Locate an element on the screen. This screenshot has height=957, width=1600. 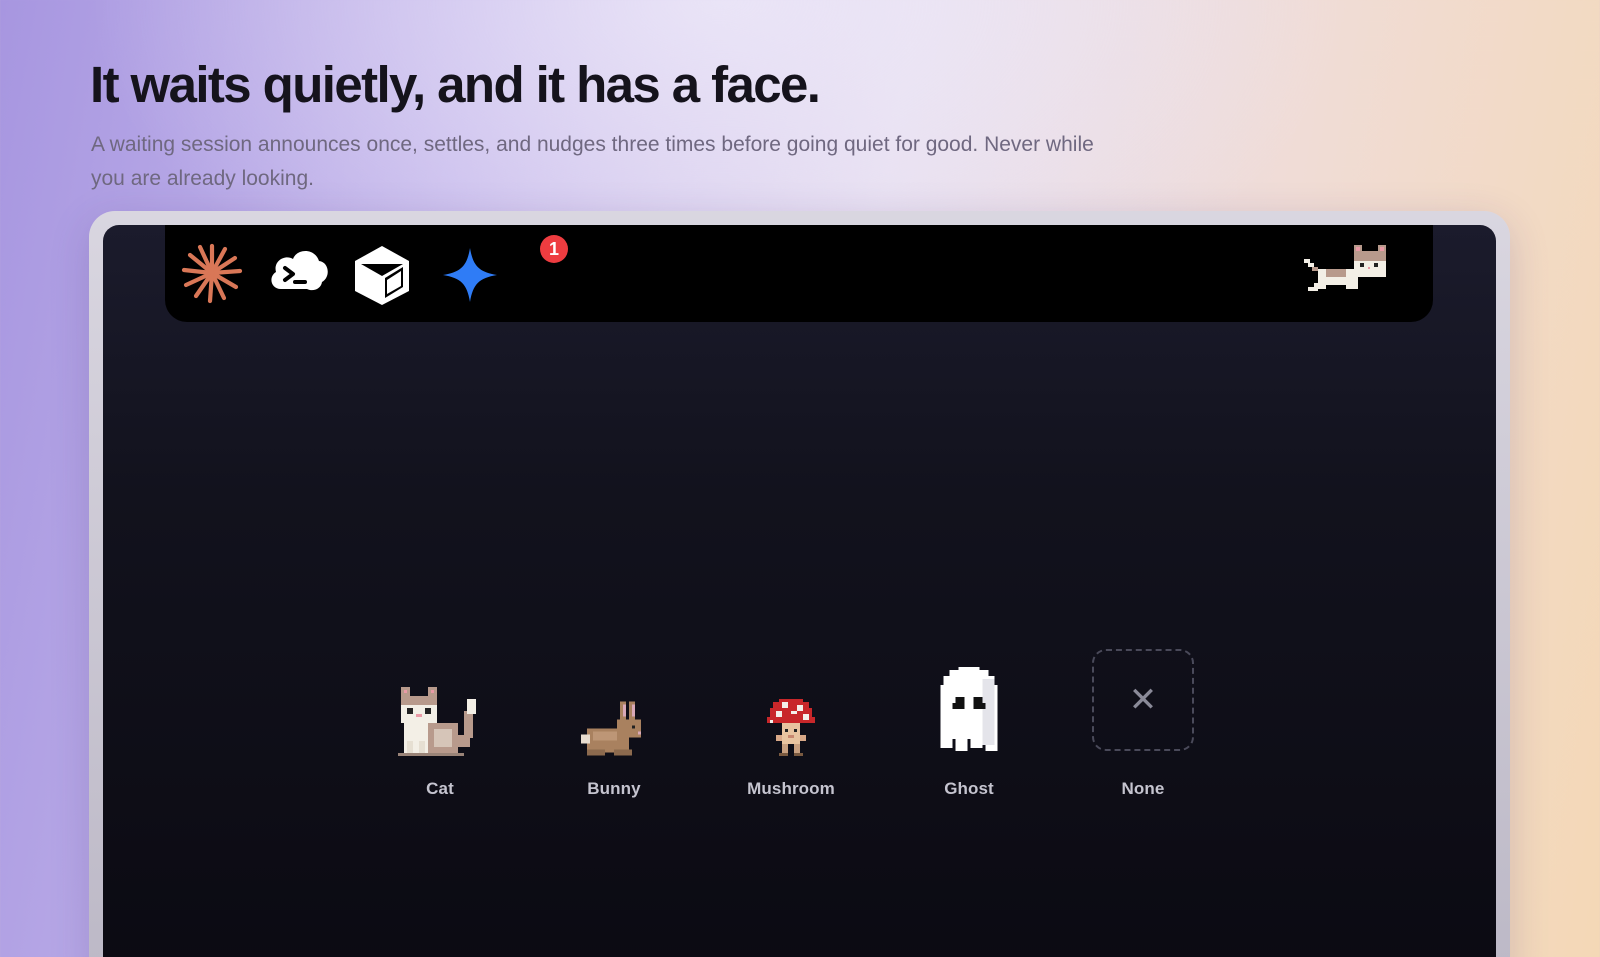
headline: It waits quietly, and it has a face. is located at coordinates (455, 84).